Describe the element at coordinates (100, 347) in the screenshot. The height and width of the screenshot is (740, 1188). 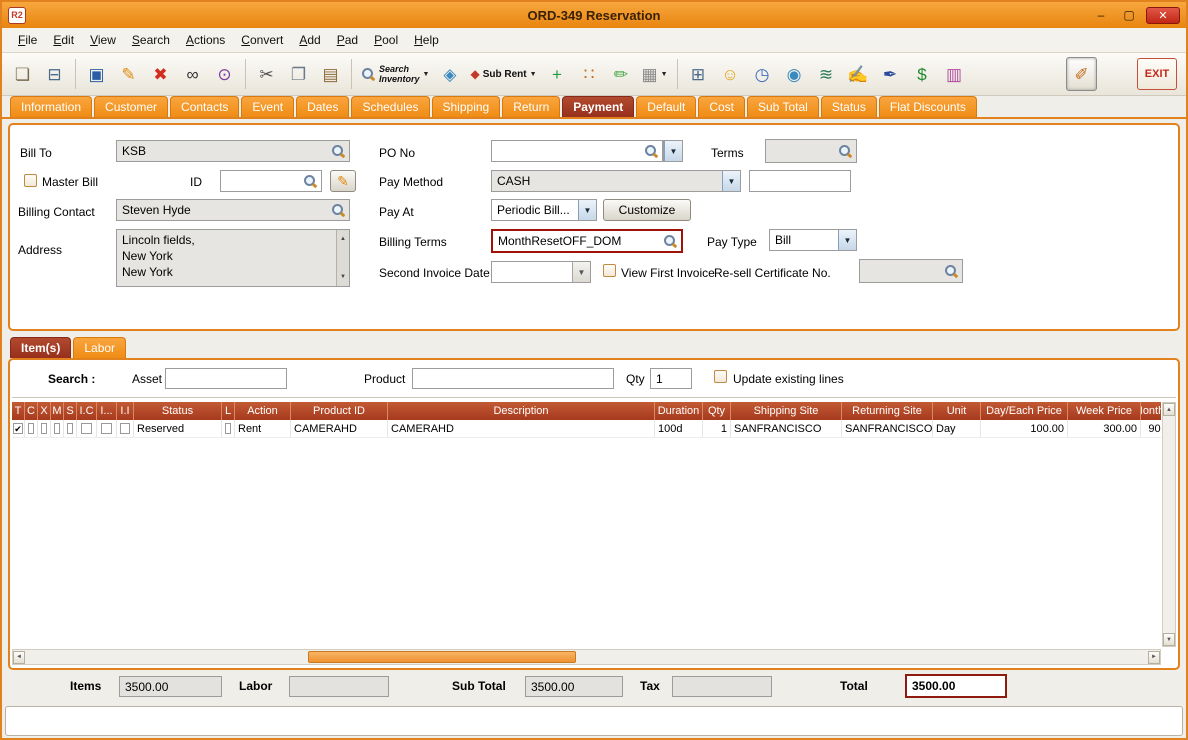
I see `item-tab-labor: Labor` at that location.